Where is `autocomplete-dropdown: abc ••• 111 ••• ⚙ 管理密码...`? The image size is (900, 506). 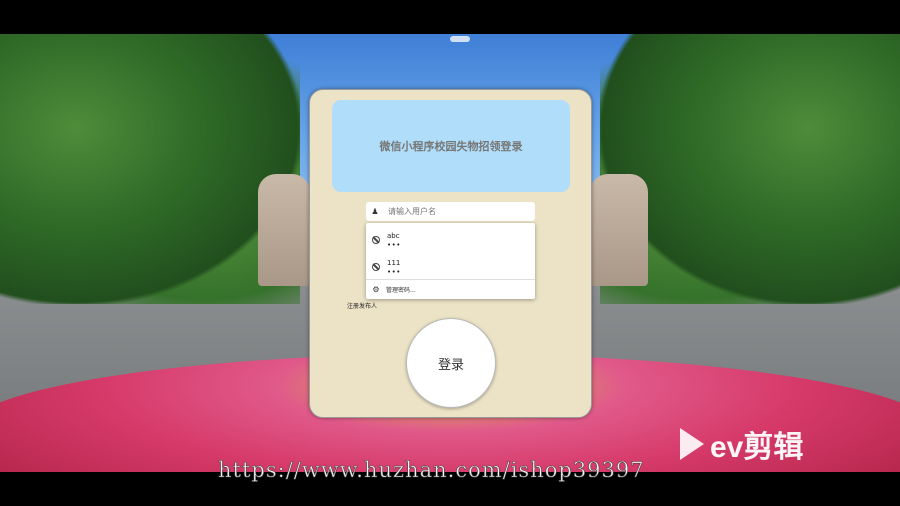 autocomplete-dropdown: abc ••• 111 ••• ⚙ 管理密码... is located at coordinates (450, 261).